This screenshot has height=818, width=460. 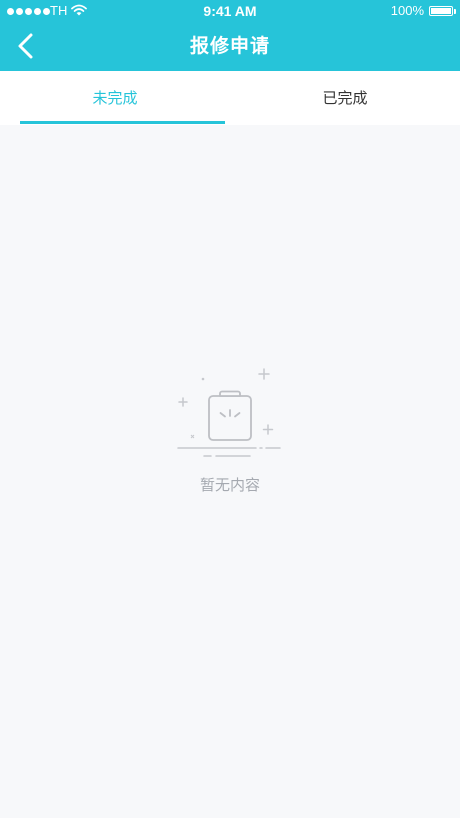 I want to click on tab-bar: 未完成 已完成, so click(x=230, y=98).